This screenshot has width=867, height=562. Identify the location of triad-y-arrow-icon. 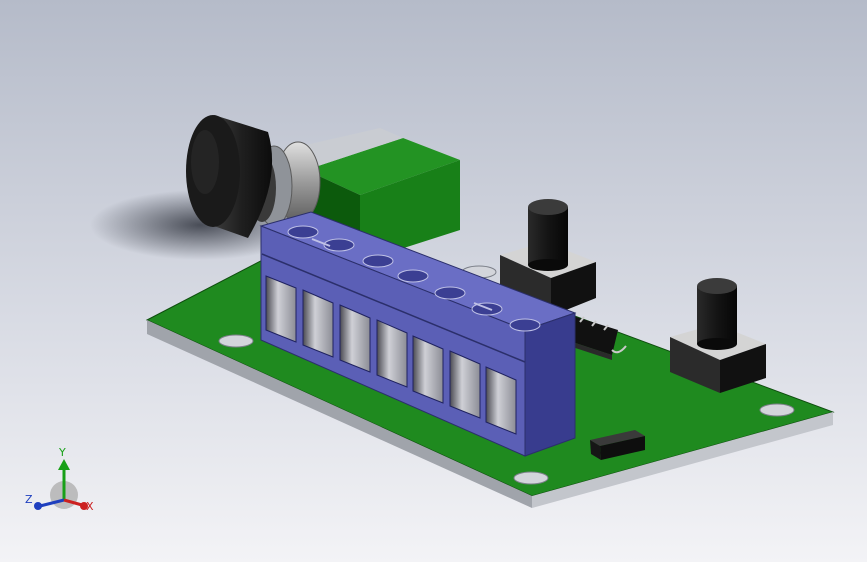
(64, 464).